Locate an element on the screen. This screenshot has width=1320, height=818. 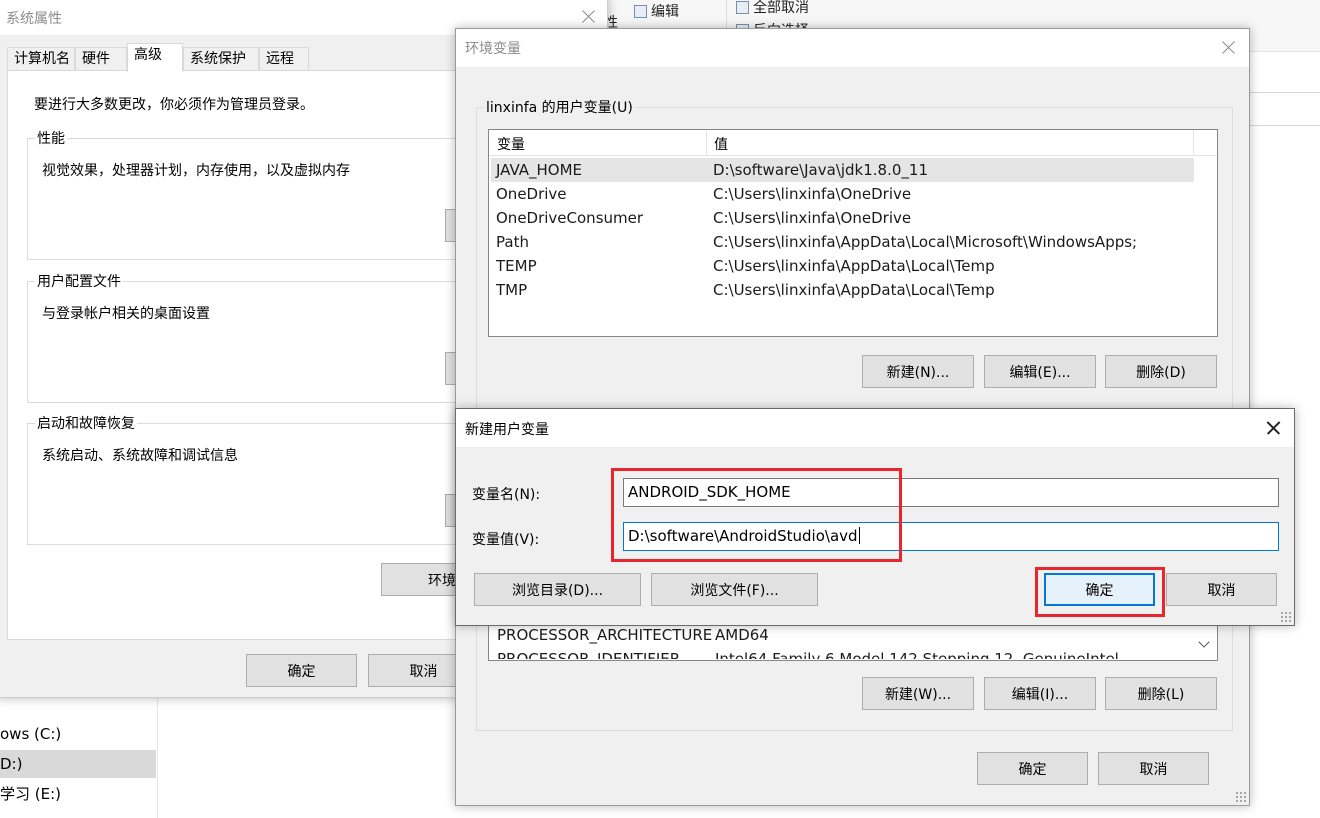
variable-name-cell: OneDriveConsumer is located at coordinates (570, 218).